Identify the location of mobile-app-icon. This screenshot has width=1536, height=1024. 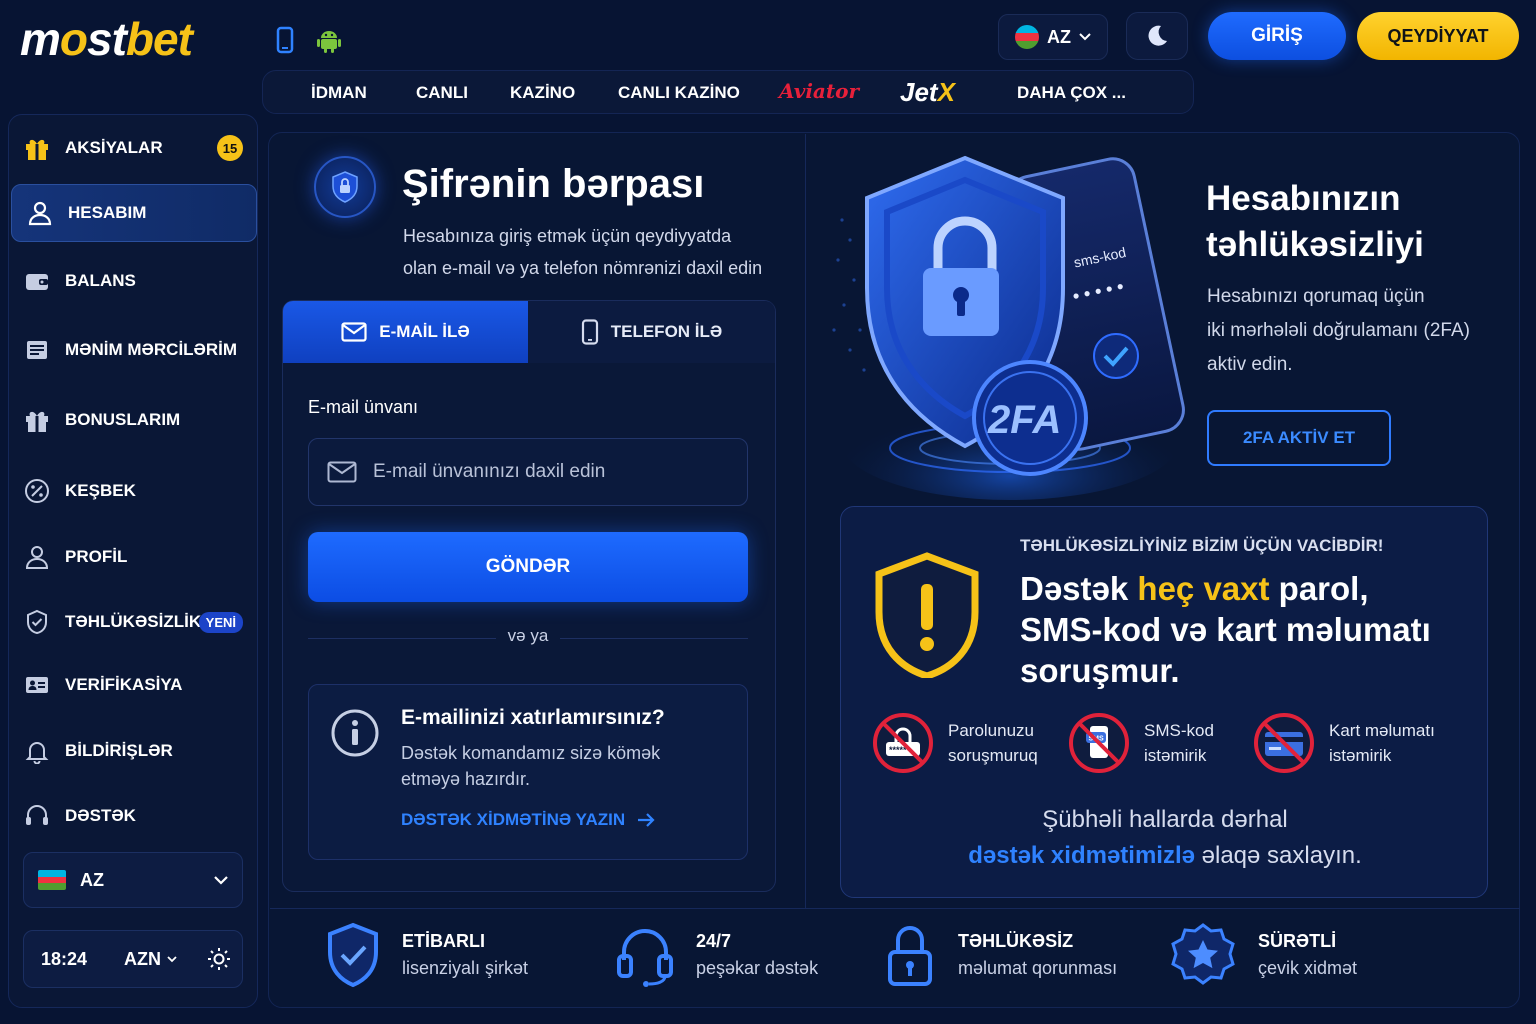
(287, 40).